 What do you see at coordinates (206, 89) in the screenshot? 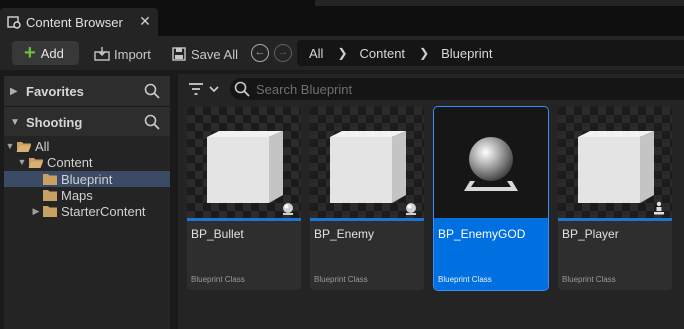
I see `filter-dropdown` at bounding box center [206, 89].